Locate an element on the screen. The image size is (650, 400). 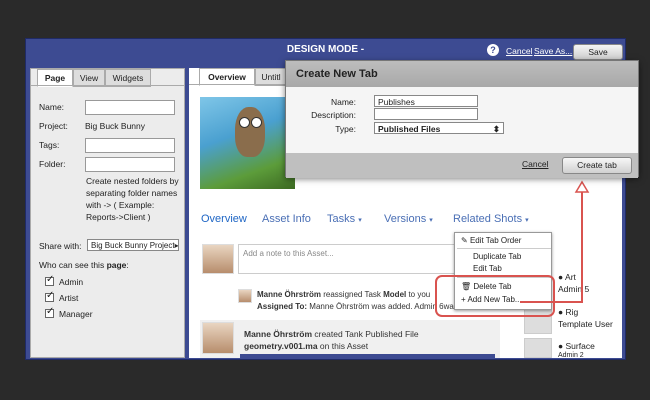
tags-label: Tags: is located at coordinates (49, 145).